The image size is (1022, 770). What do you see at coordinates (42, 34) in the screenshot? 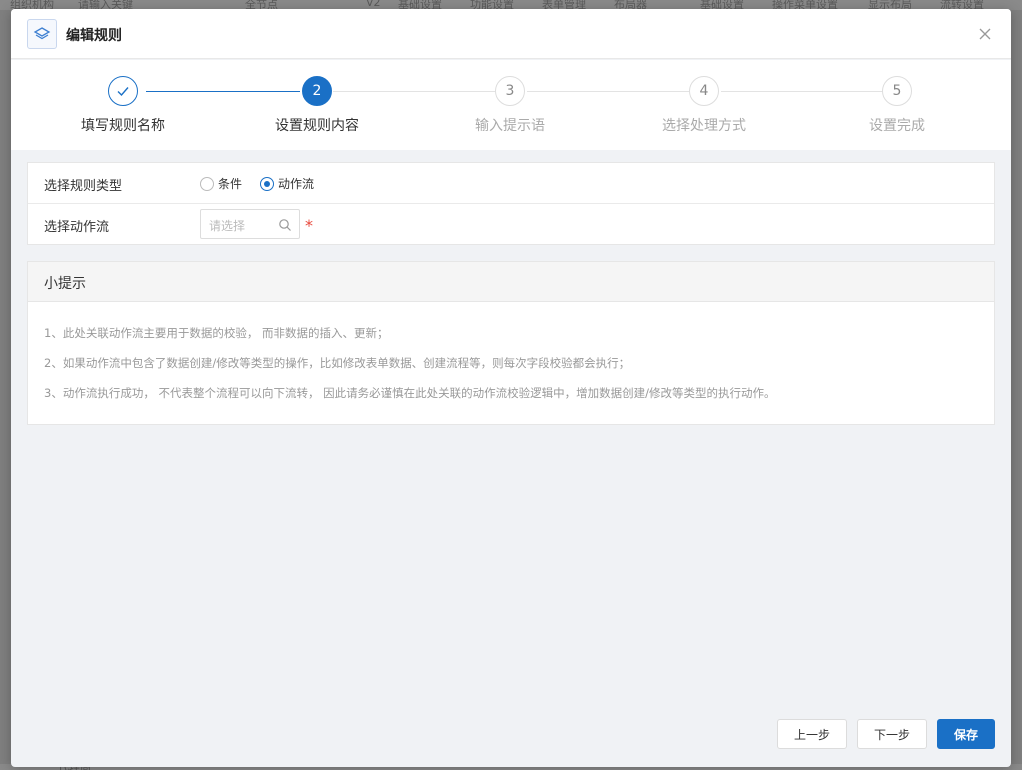
I see `layers-icon` at bounding box center [42, 34].